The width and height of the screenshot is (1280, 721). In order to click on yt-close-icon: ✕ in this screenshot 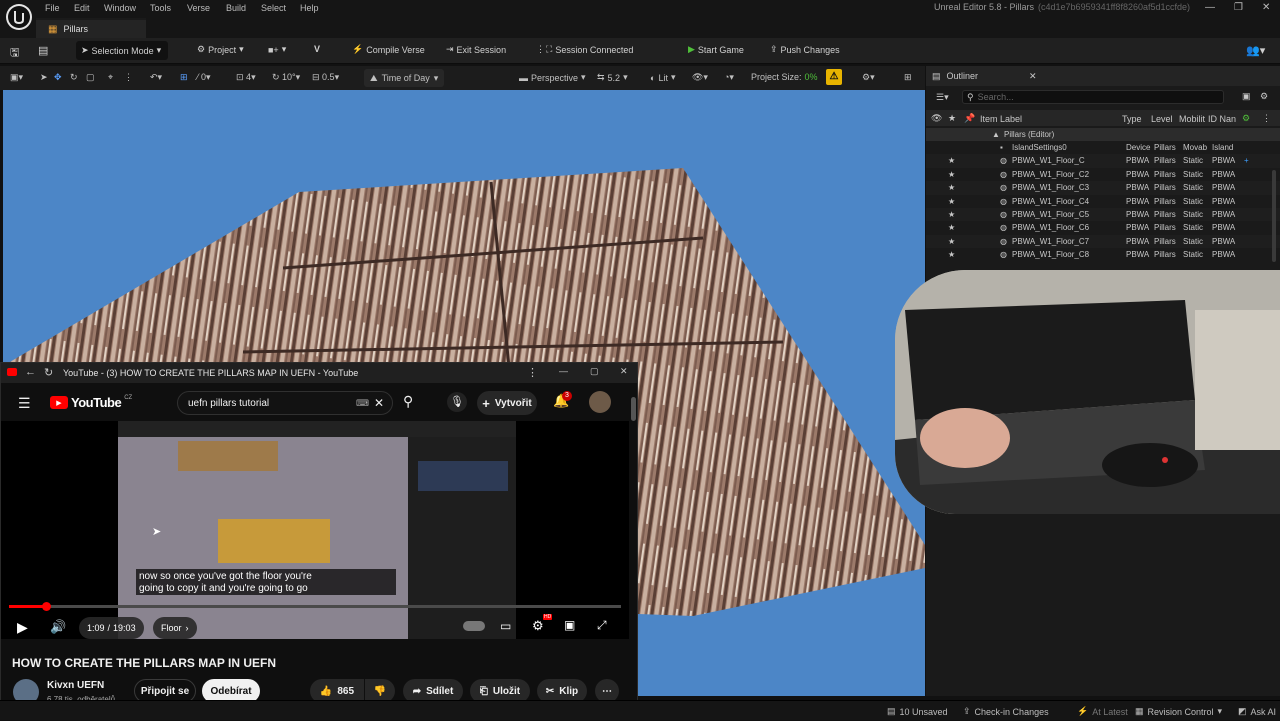, I will do `click(624, 371)`.